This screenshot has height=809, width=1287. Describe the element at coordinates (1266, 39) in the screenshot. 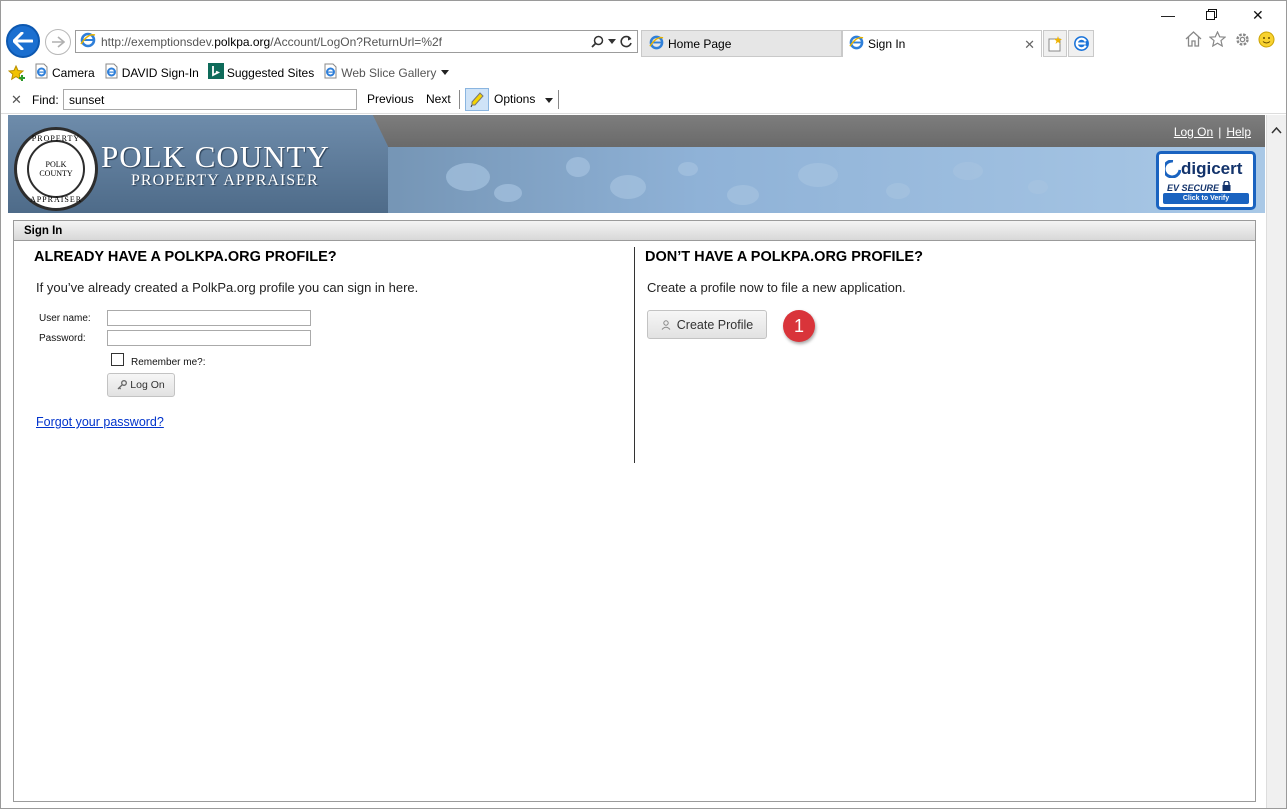

I see `smiley-feedback-icon` at that location.